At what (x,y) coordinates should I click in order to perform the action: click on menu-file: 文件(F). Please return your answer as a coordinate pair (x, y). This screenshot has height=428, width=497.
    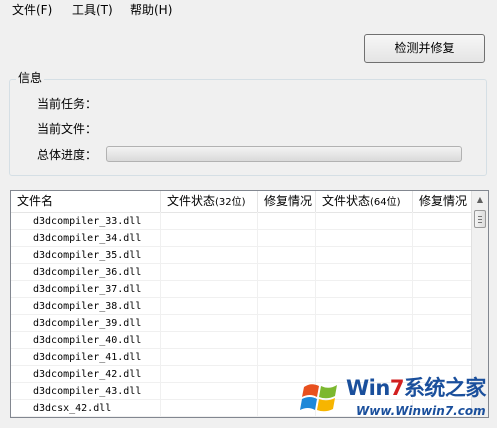
    Looking at the image, I should click on (32, 10).